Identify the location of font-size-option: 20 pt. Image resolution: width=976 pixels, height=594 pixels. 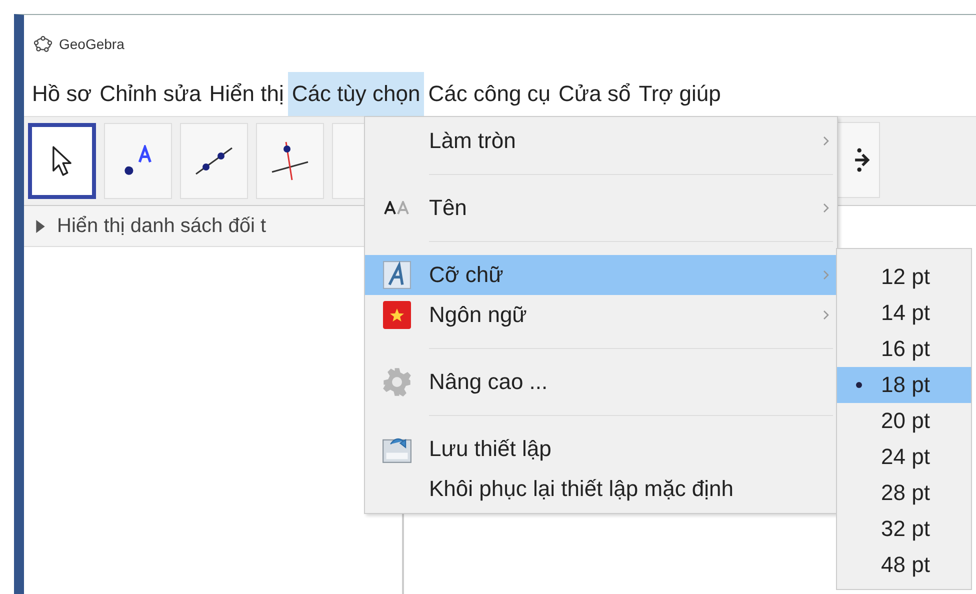
(904, 421).